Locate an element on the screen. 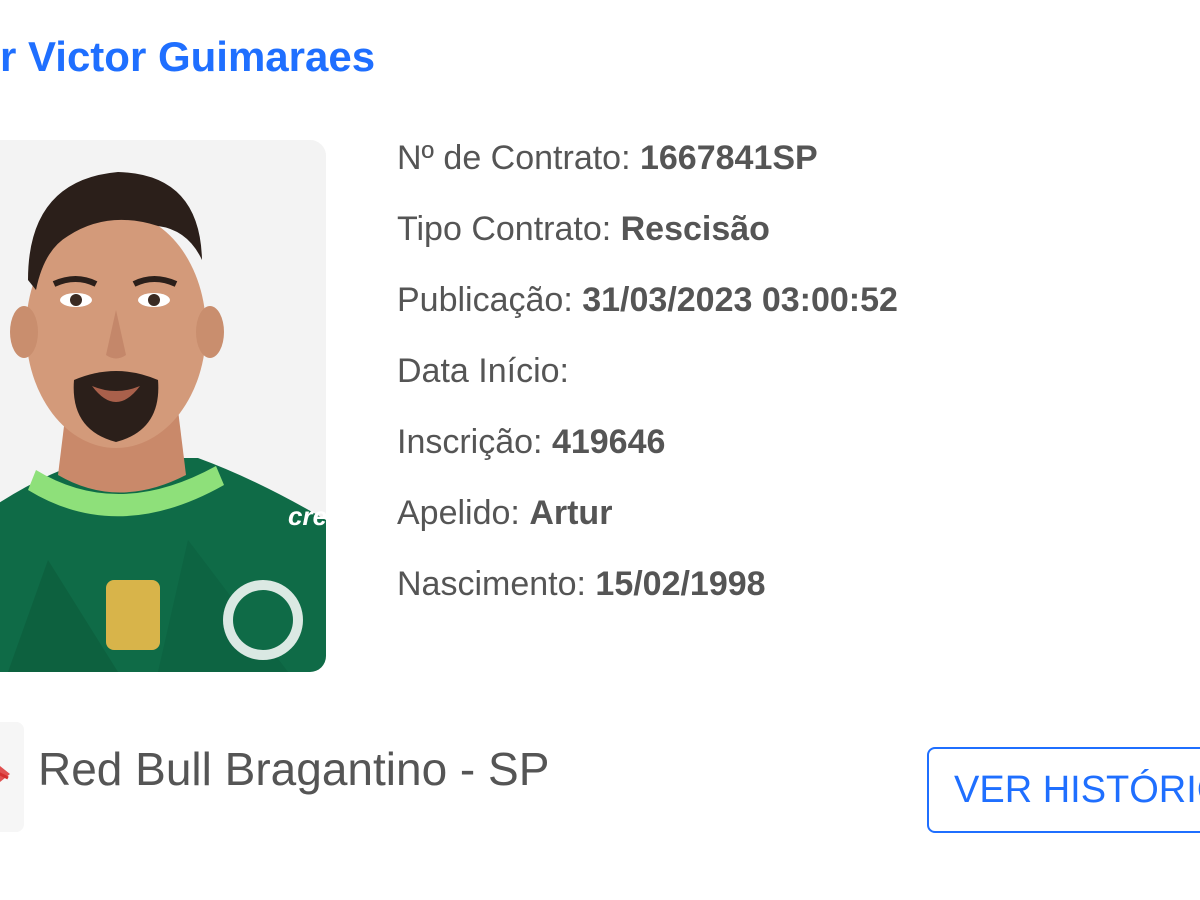 The image size is (1200, 900). detail-registration: Inscrição: 419646 is located at coordinates (647, 451).